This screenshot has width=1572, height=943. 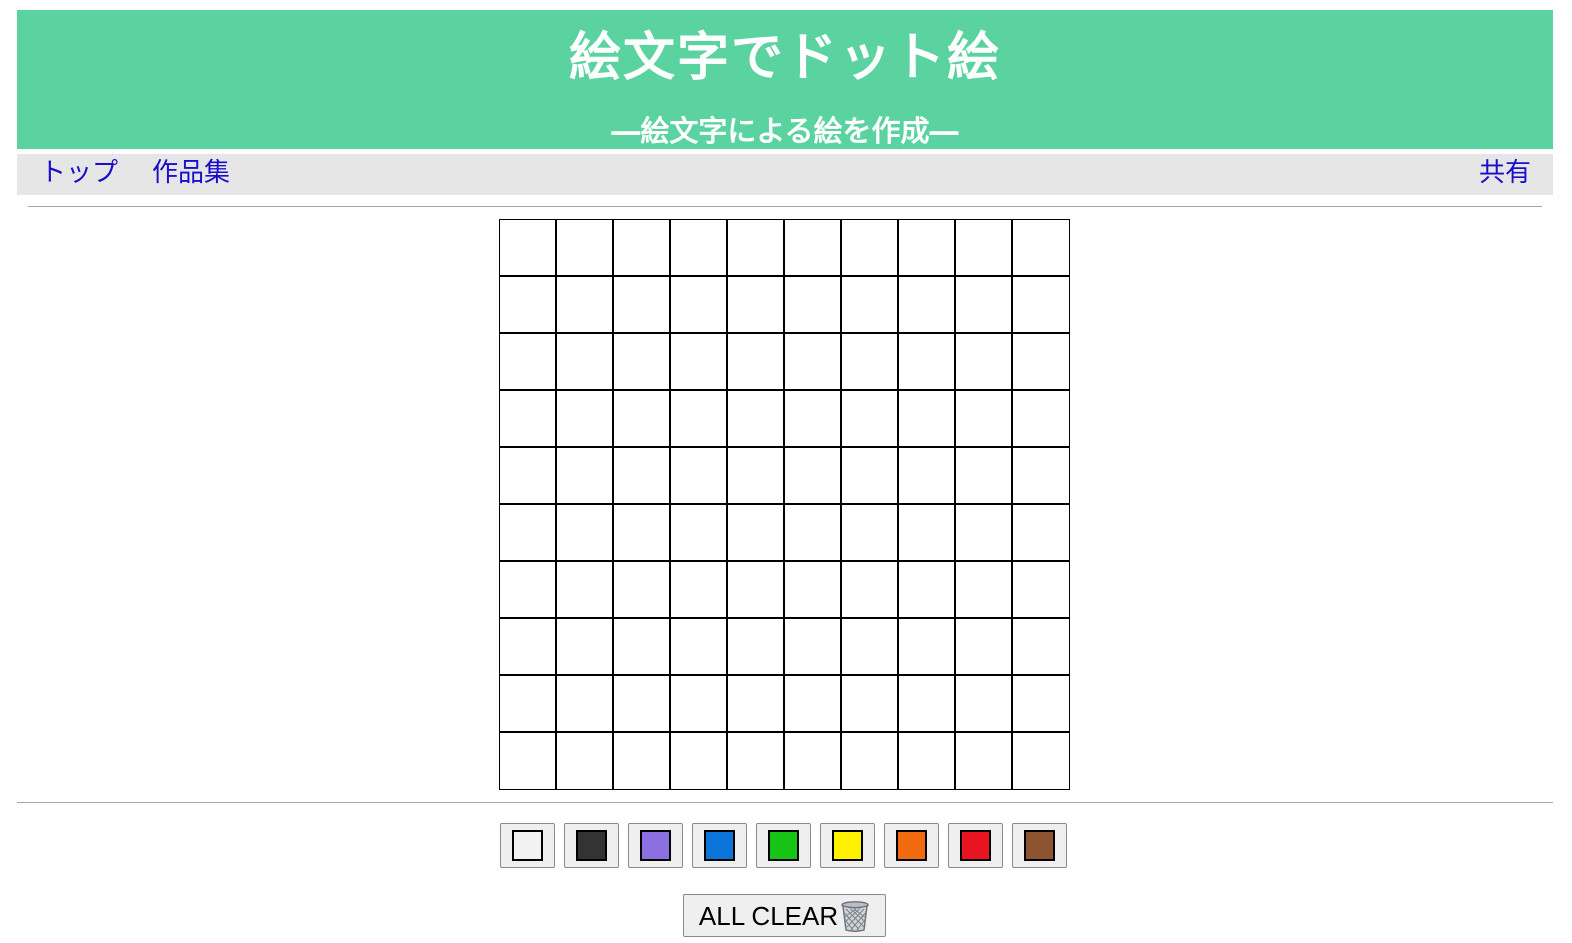 What do you see at coordinates (655, 845) in the screenshot?
I see `color-swatch-purple` at bounding box center [655, 845].